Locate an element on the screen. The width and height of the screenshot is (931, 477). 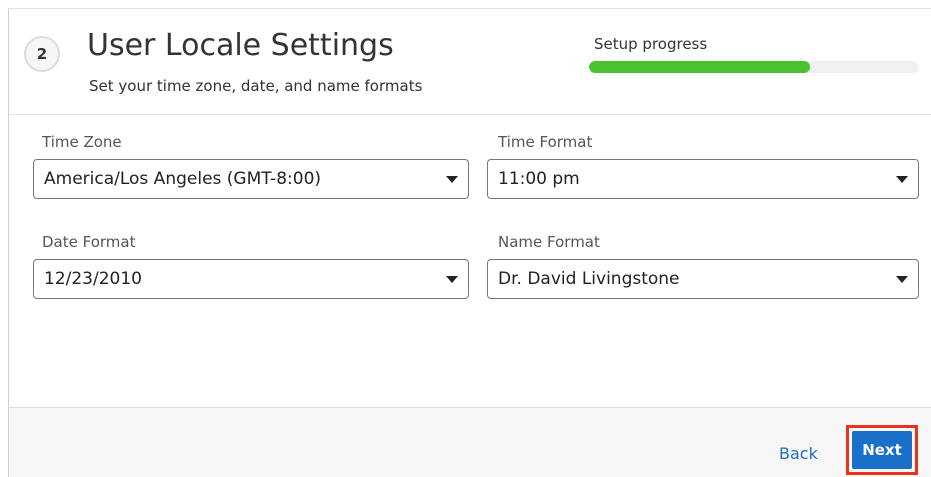
next-button: Next is located at coordinates (882, 450).